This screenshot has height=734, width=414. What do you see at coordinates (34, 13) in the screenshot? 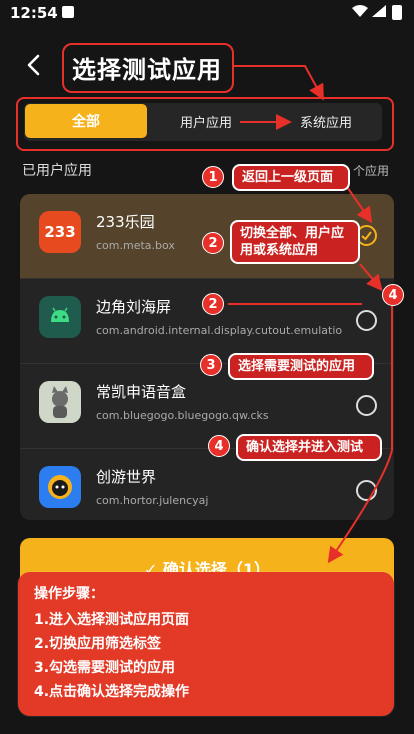
I see `status-time: 12:54` at bounding box center [34, 13].